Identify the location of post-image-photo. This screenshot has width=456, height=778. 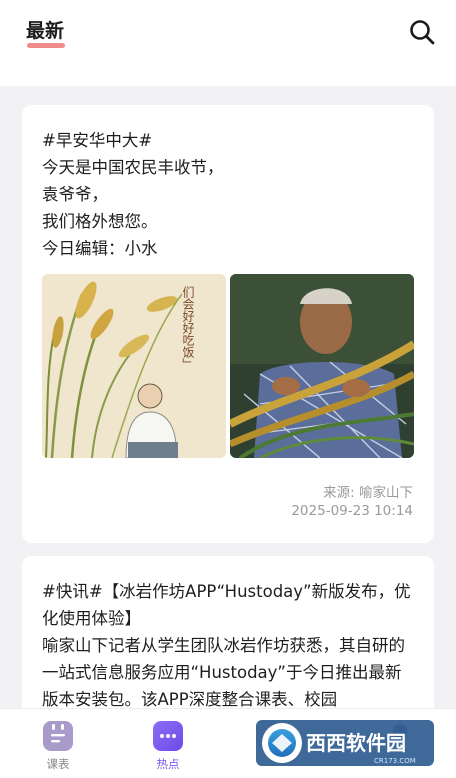
(322, 366).